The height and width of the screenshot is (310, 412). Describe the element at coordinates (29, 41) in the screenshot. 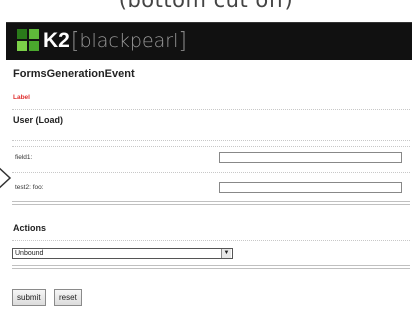

I see `k2-logo-squares-icon` at that location.